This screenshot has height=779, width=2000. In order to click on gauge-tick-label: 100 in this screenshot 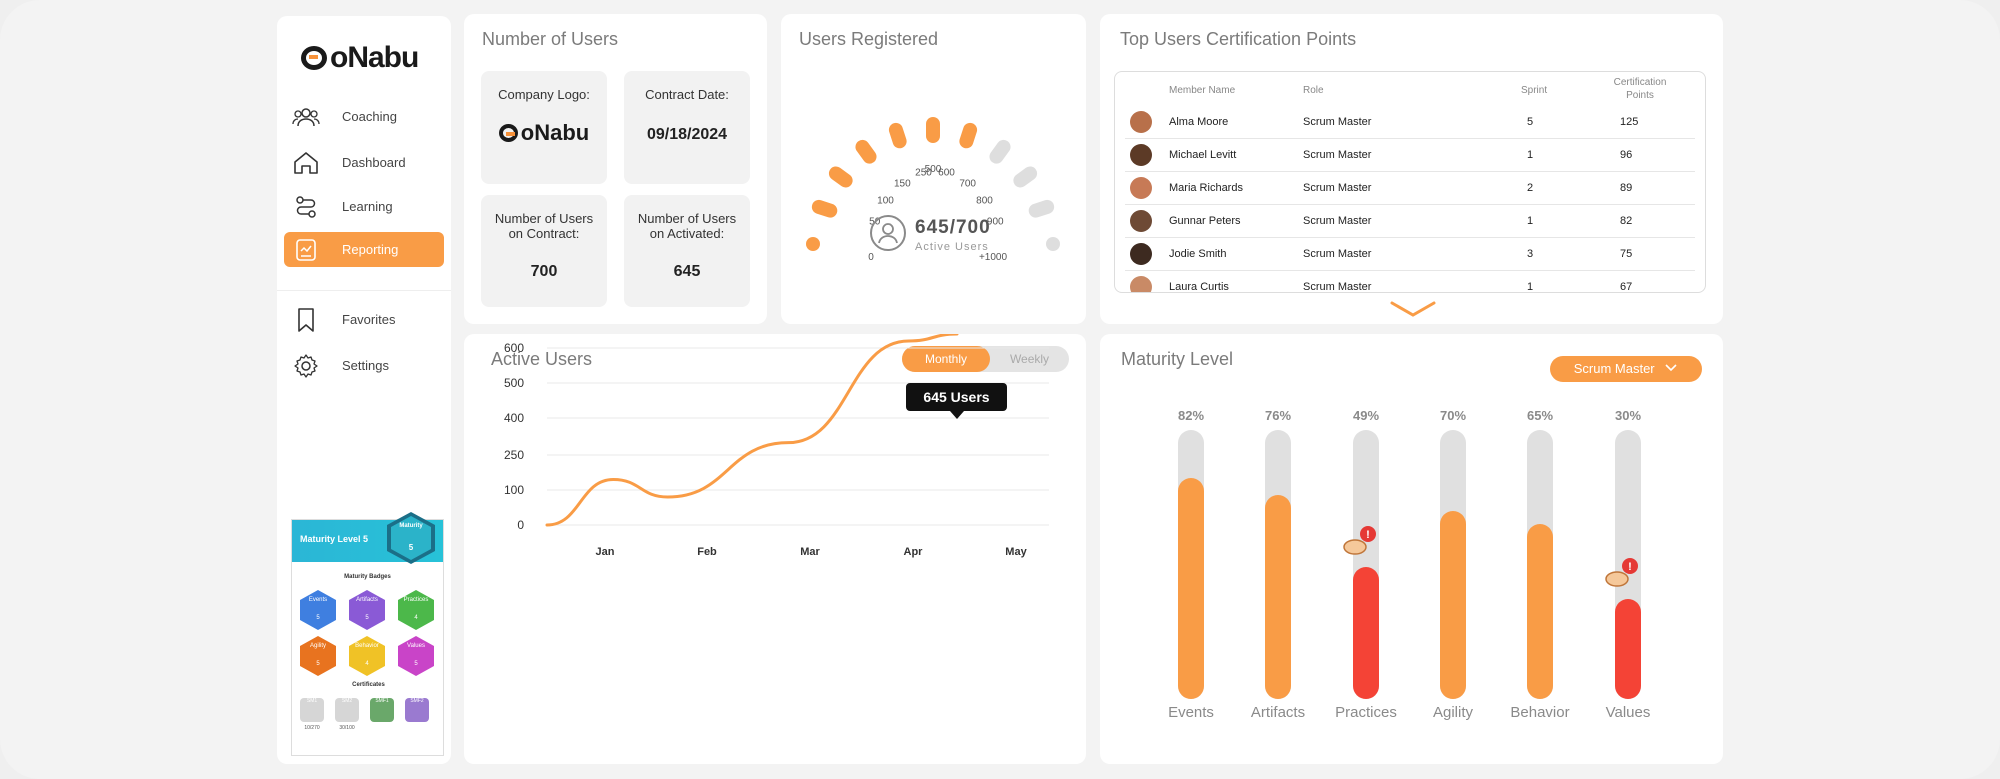, I will do `click(885, 200)`.